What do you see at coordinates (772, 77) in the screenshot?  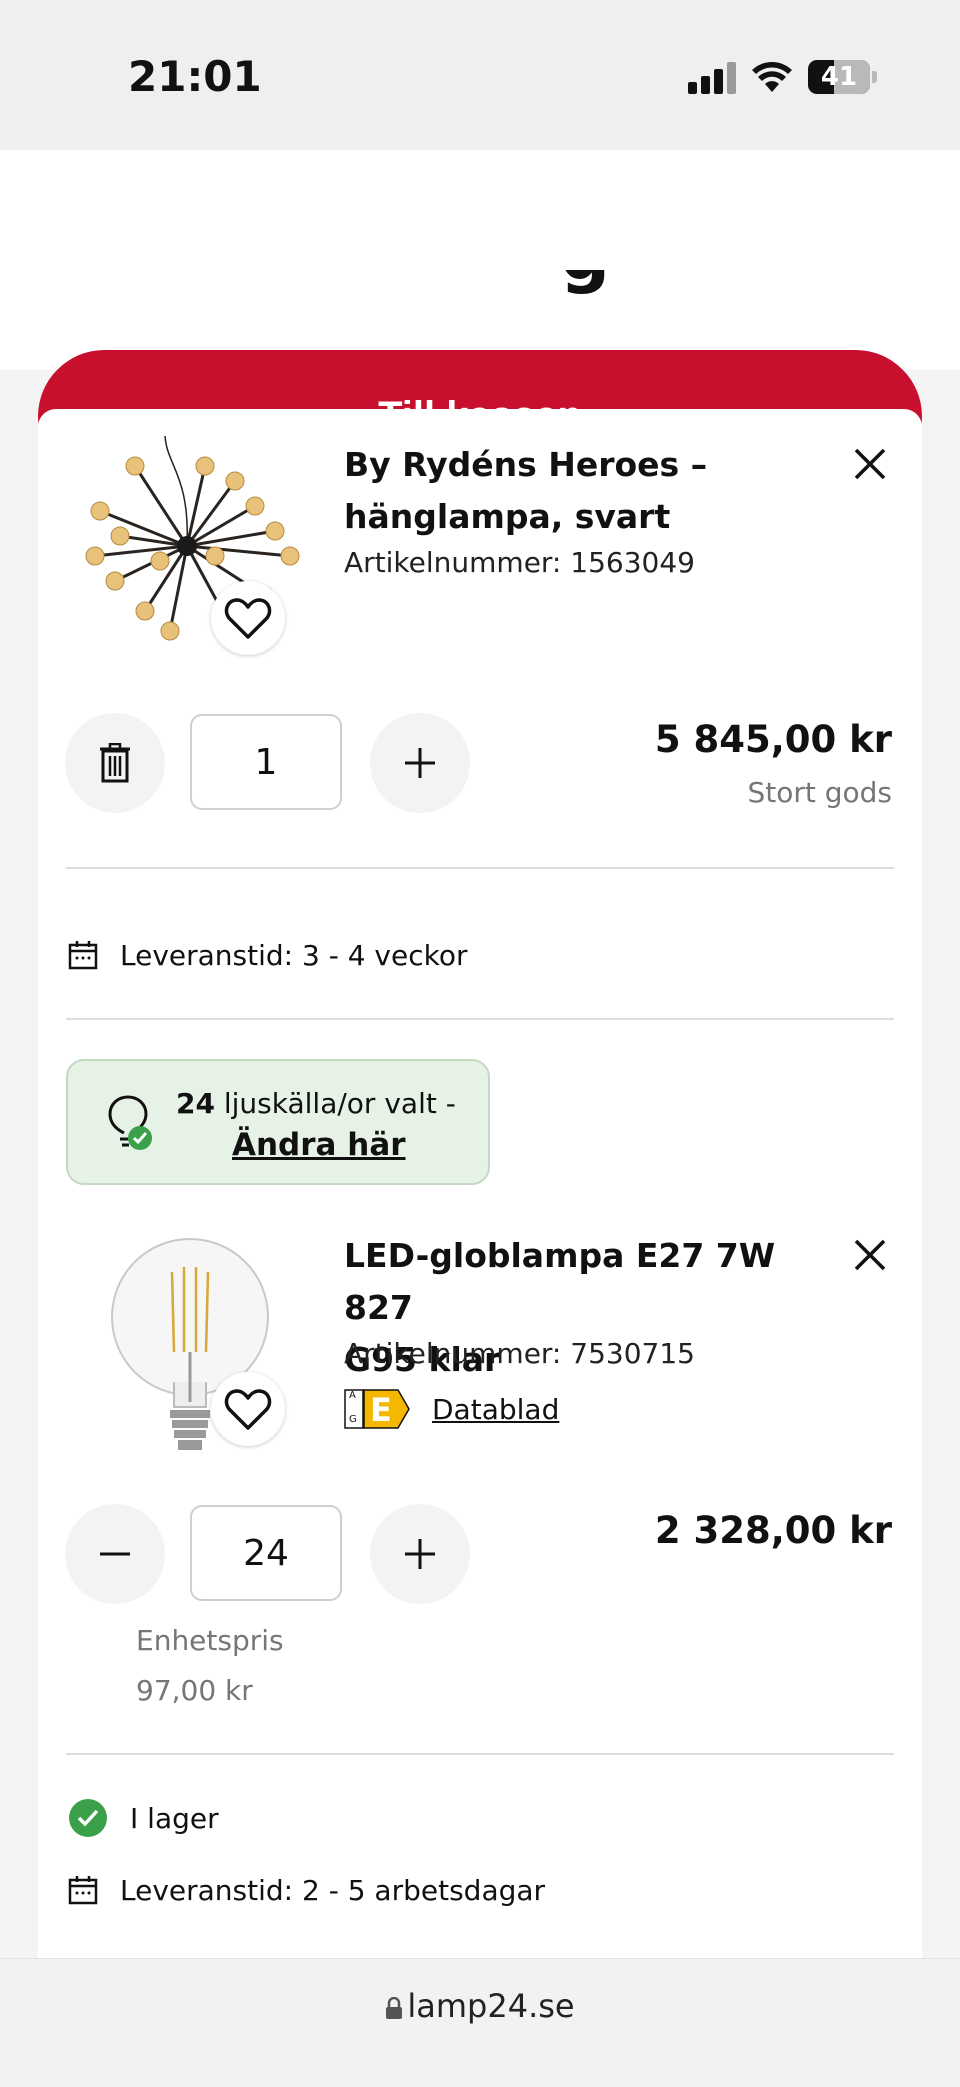 I see `wifi-icon` at bounding box center [772, 77].